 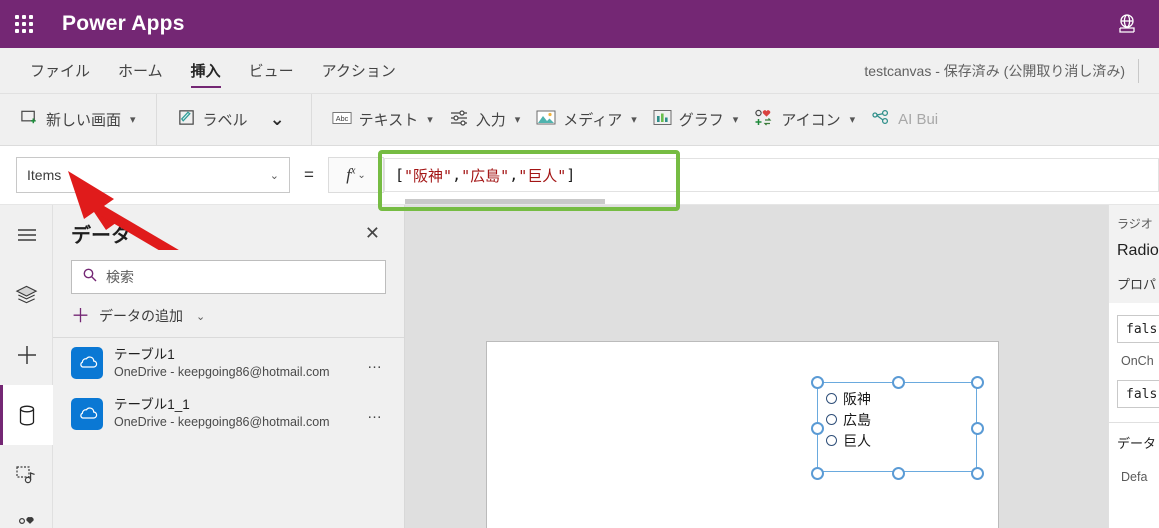 I want to click on add-data-button: ＋ データの追加 ⌄, so click(x=228, y=316).